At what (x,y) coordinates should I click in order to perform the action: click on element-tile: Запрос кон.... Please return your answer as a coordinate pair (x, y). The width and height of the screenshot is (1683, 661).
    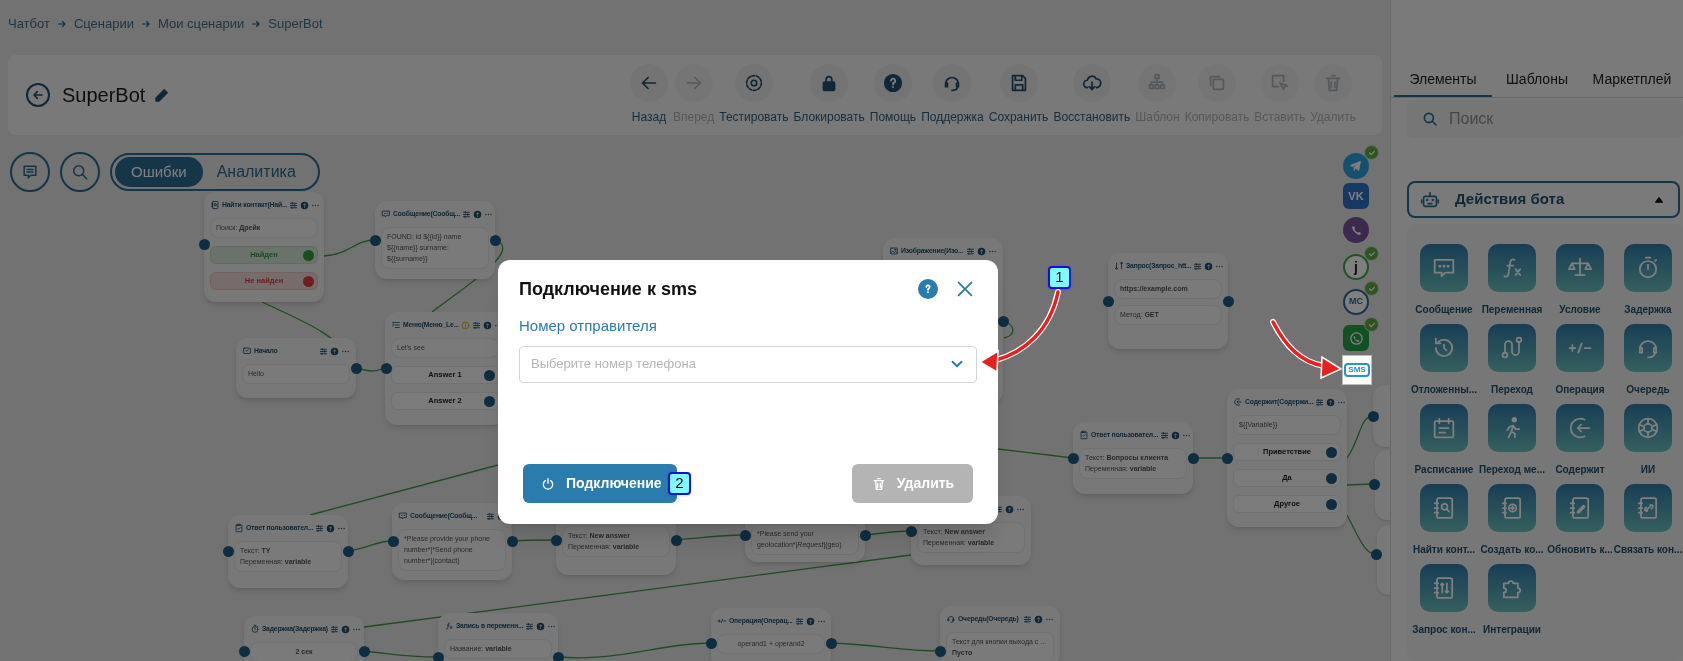
    Looking at the image, I should click on (1444, 604).